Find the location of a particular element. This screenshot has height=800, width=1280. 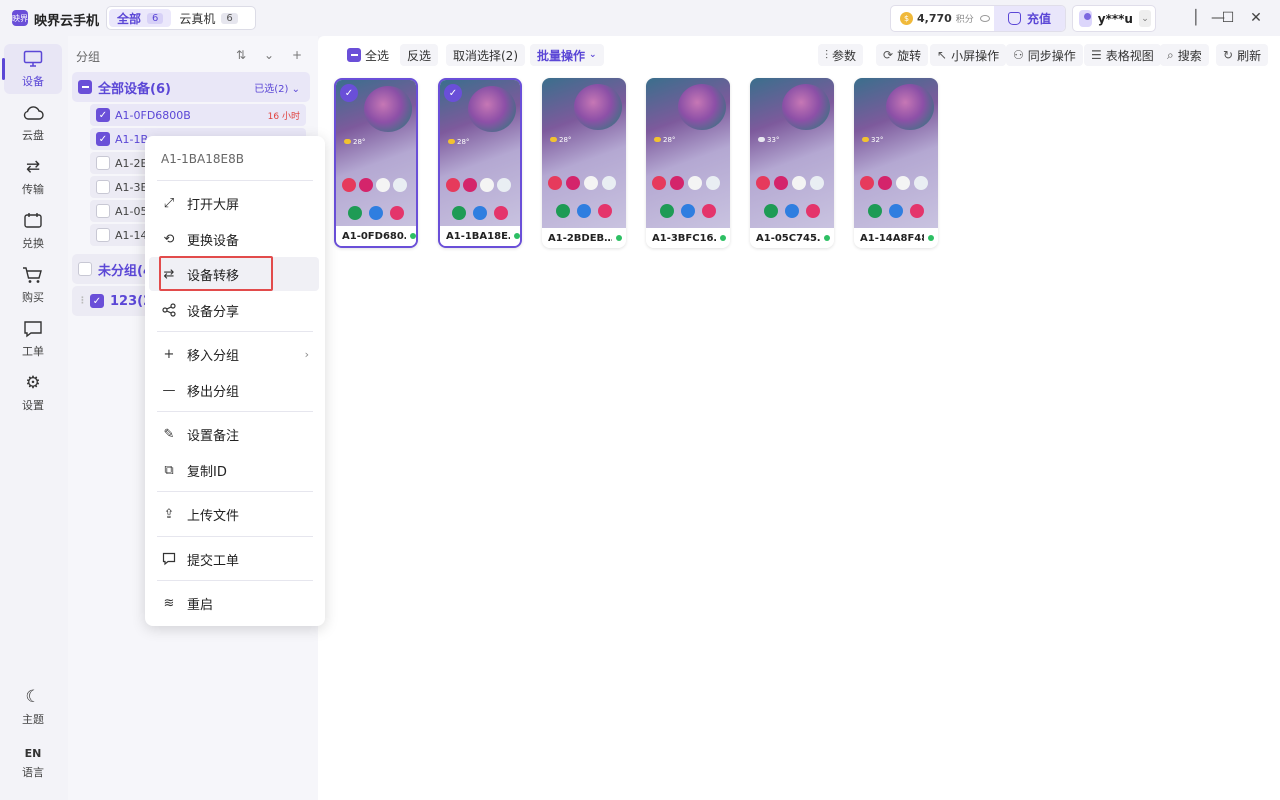

recharge-button: 充值 is located at coordinates (1029, 18).